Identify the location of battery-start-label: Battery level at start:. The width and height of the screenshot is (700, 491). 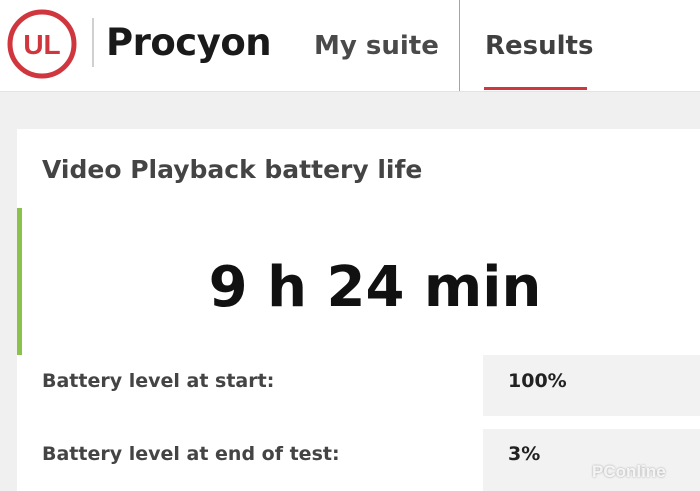
(158, 381).